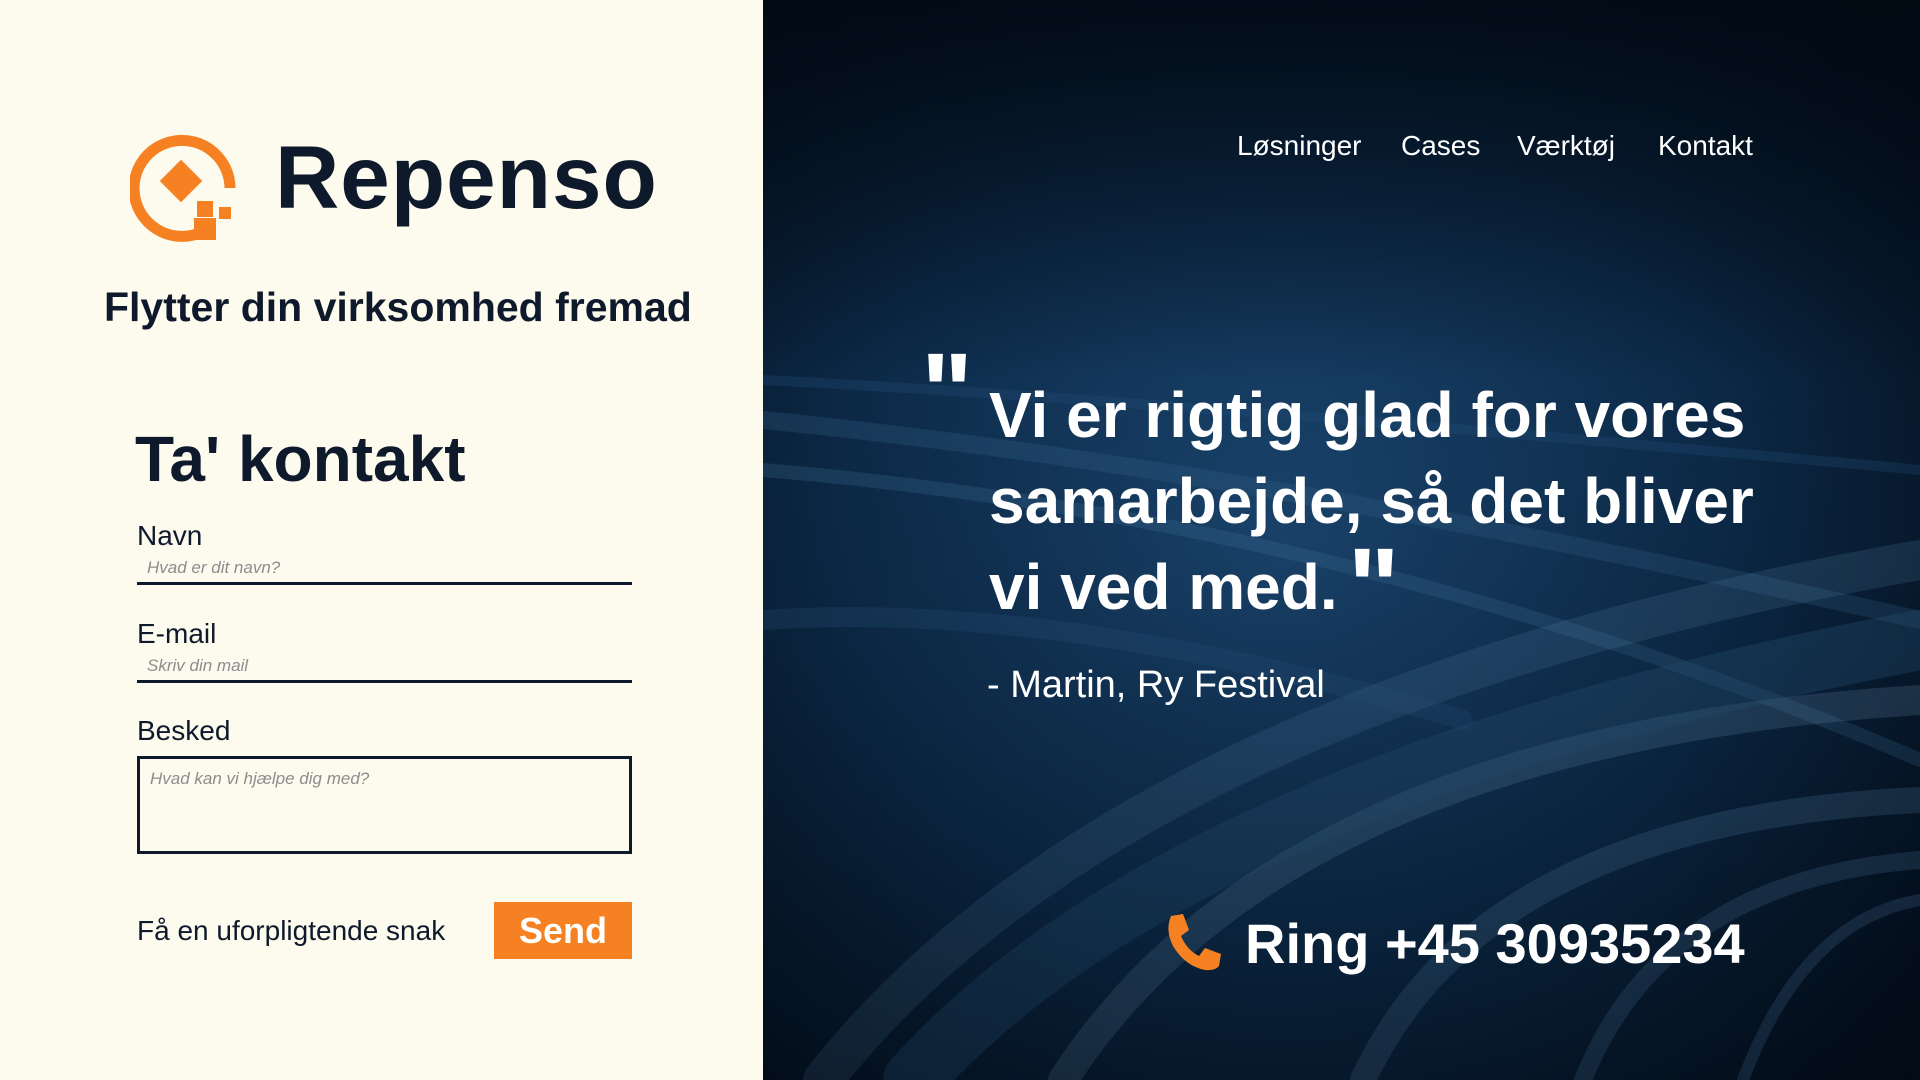 The width and height of the screenshot is (1920, 1080). What do you see at coordinates (184, 730) in the screenshot?
I see `message-label: Besked` at bounding box center [184, 730].